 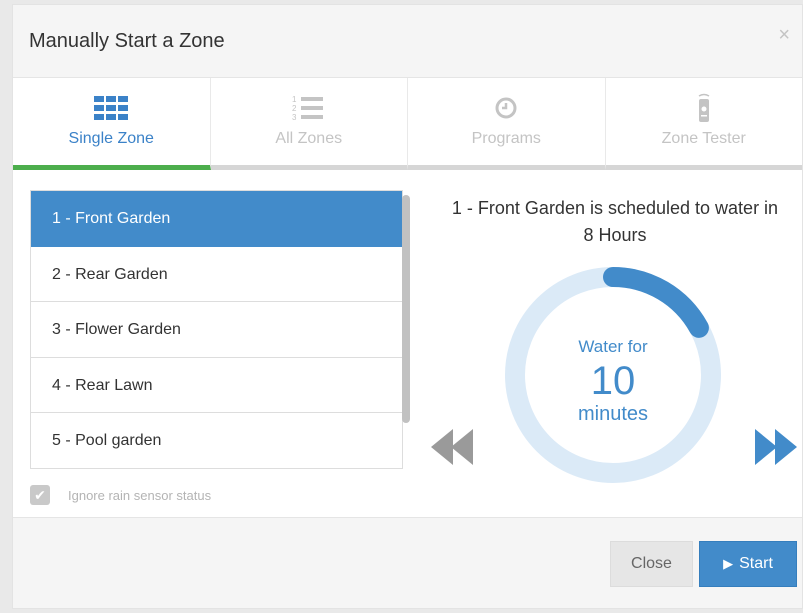 I want to click on play-icon: ▶, so click(x=728, y=563).